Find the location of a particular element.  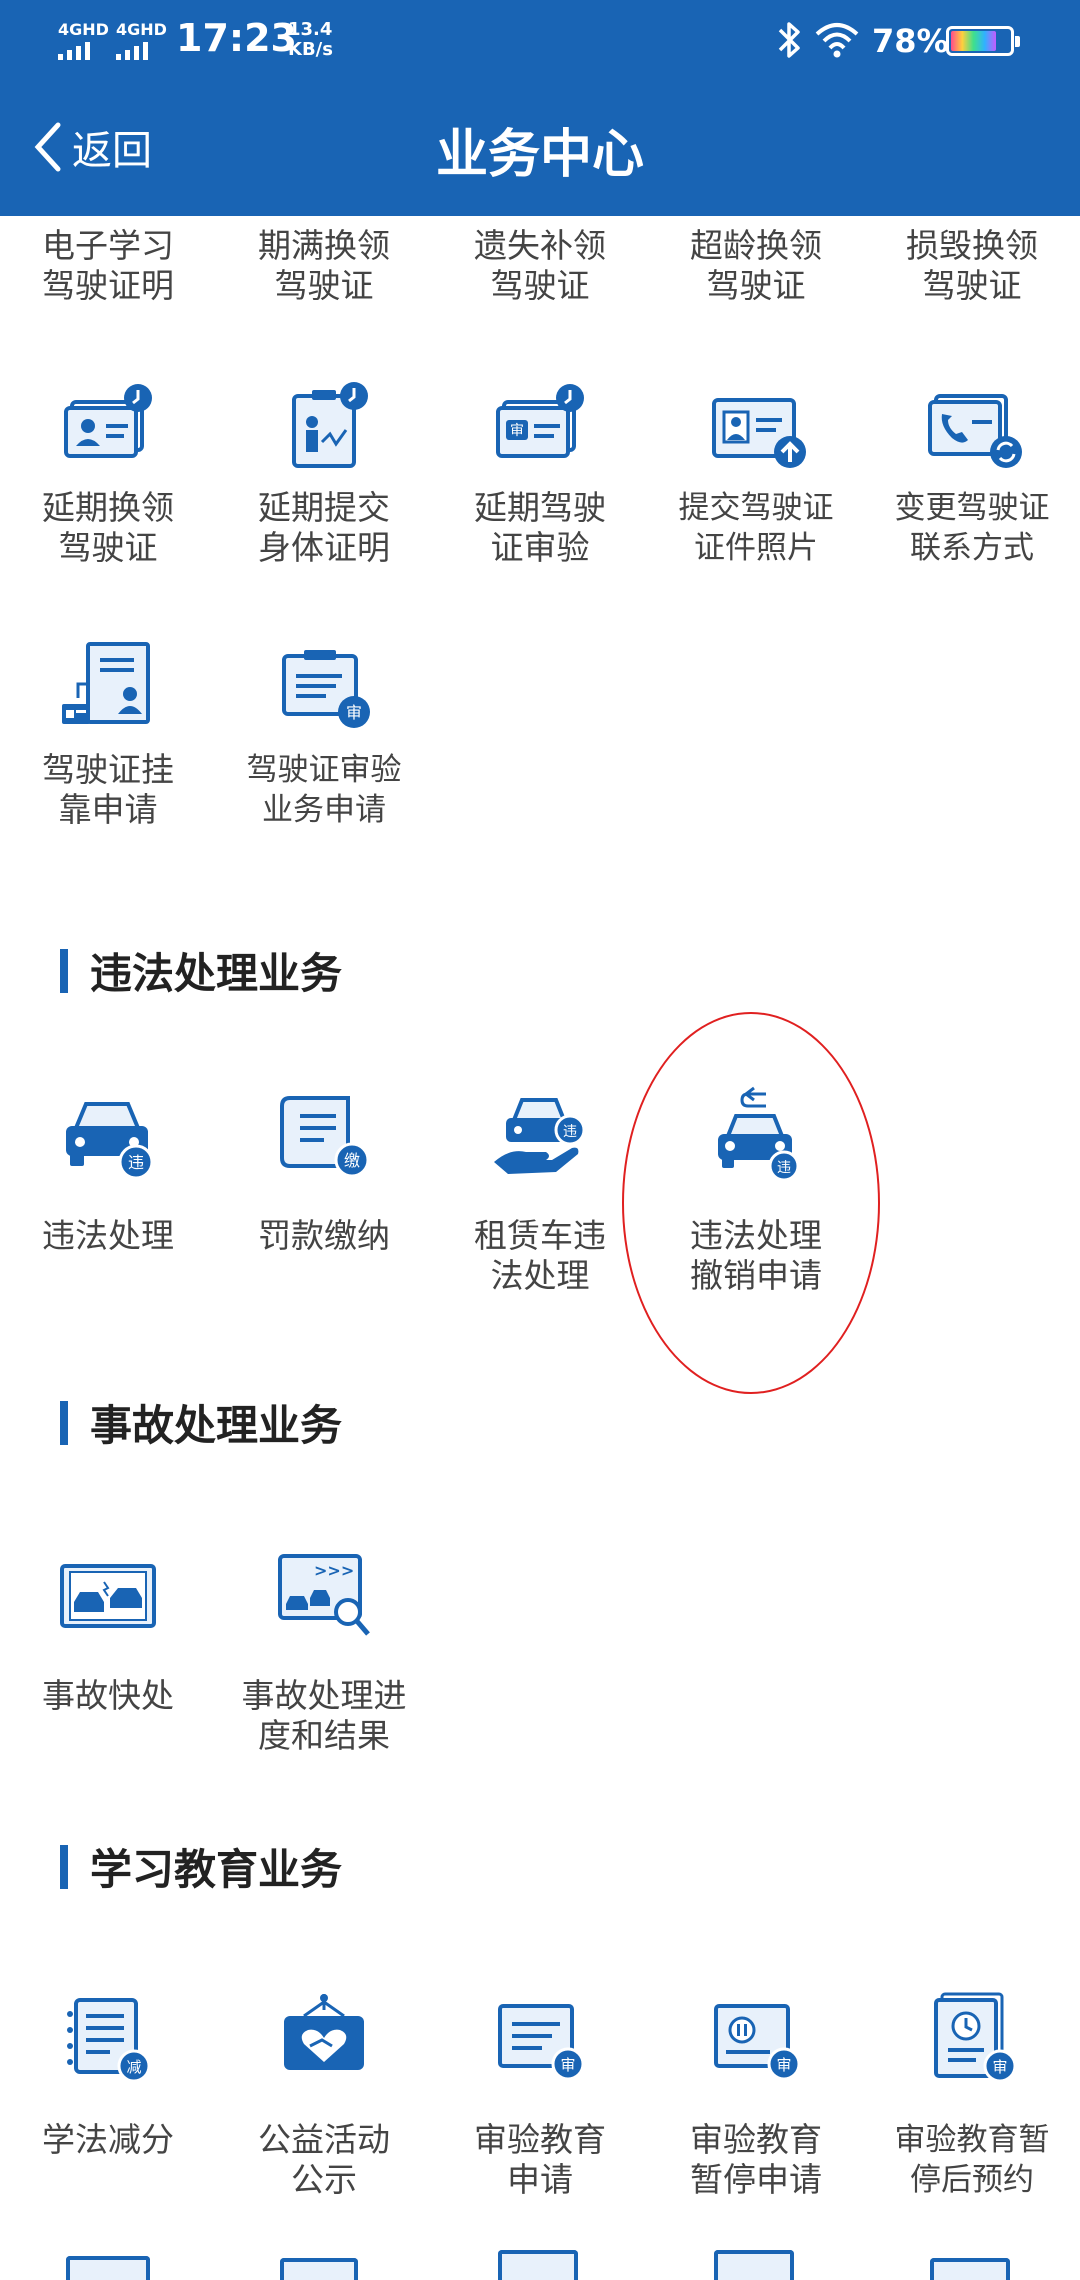

service-contact-change: 变更驾驶证 联系方式 is located at coordinates (972, 476).